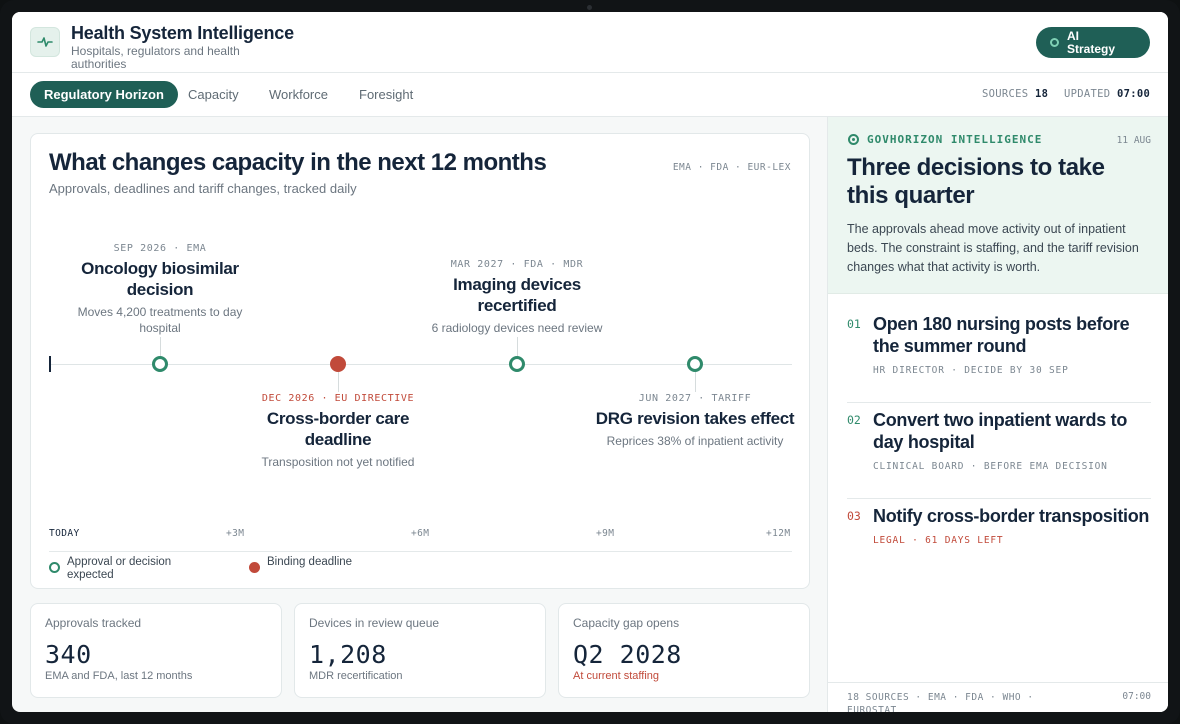 The width and height of the screenshot is (1180, 724). Describe the element at coordinates (45, 42) in the screenshot. I see `pulse-icon` at that location.